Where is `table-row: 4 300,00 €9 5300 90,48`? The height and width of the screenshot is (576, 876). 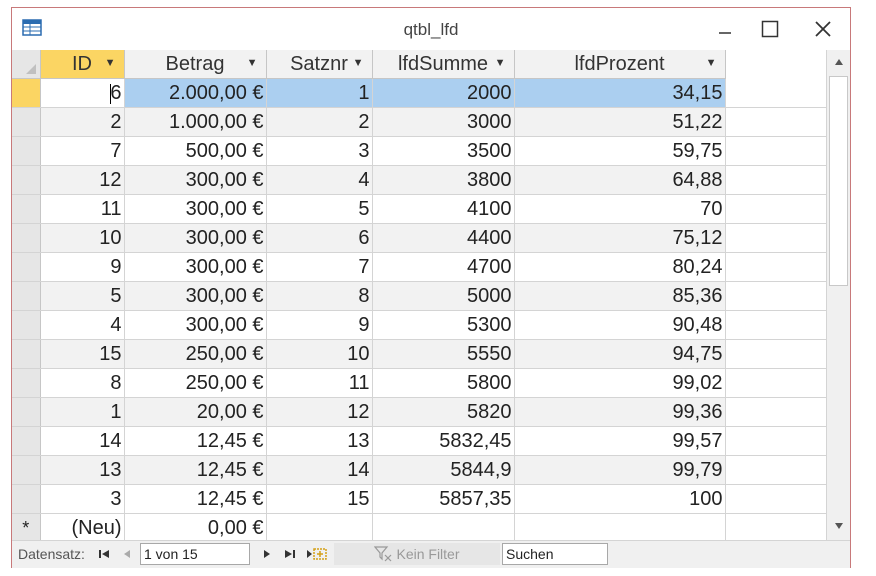 table-row: 4 300,00 €9 5300 90,48 is located at coordinates (419, 325).